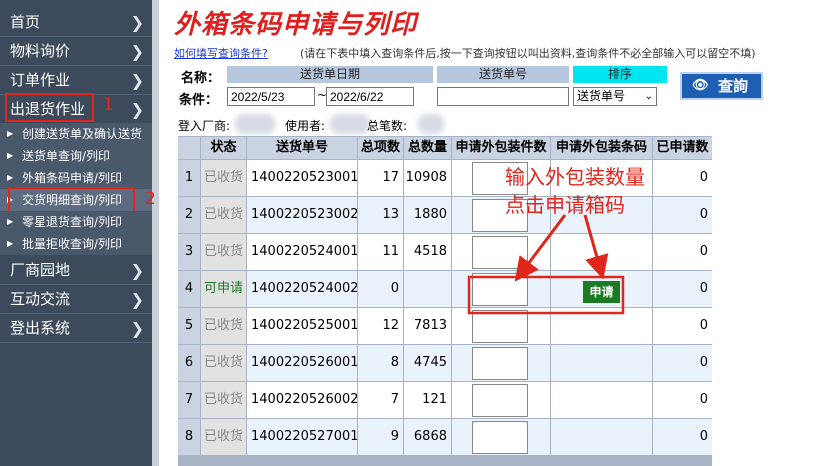 This screenshot has height=466, width=827. What do you see at coordinates (540, 248) in the screenshot?
I see `arrow-to-input` at bounding box center [540, 248].